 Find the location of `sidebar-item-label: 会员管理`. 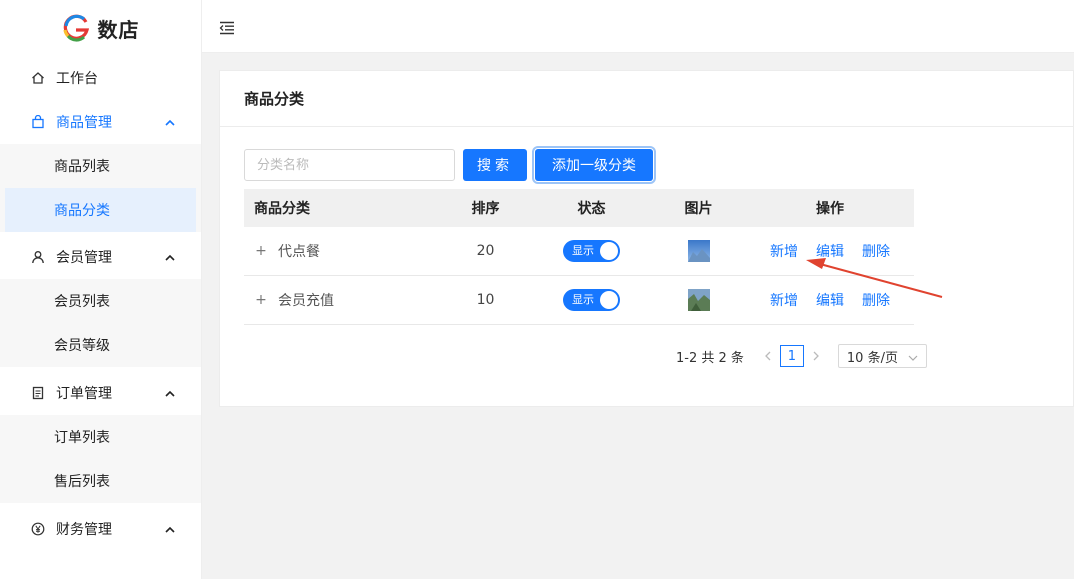

sidebar-item-label: 会员管理 is located at coordinates (84, 258).